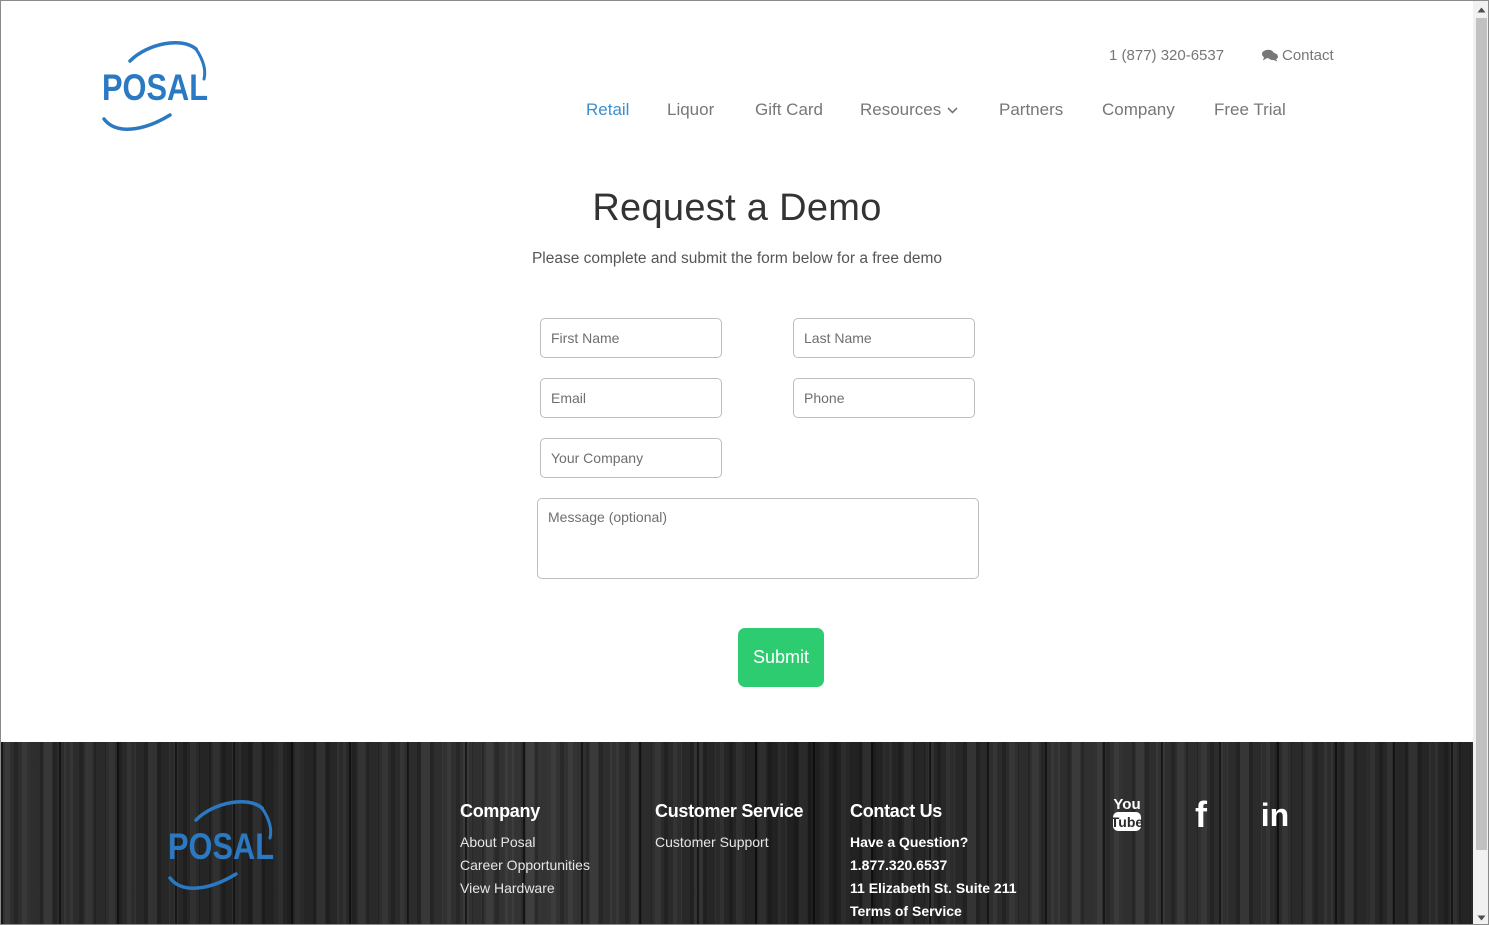 The image size is (1489, 925). Describe the element at coordinates (1480, 916) in the screenshot. I see `scroll-down-arrow-icon` at that location.